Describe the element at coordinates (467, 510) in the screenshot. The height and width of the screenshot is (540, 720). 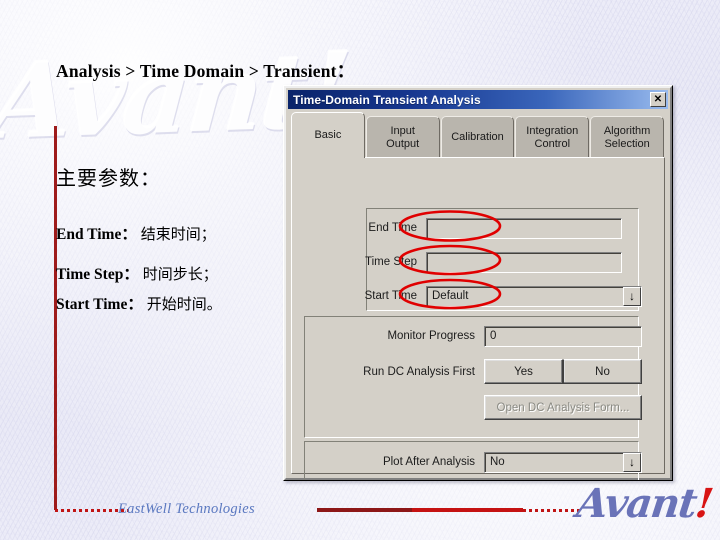
I see `footer-bar-bright` at that location.